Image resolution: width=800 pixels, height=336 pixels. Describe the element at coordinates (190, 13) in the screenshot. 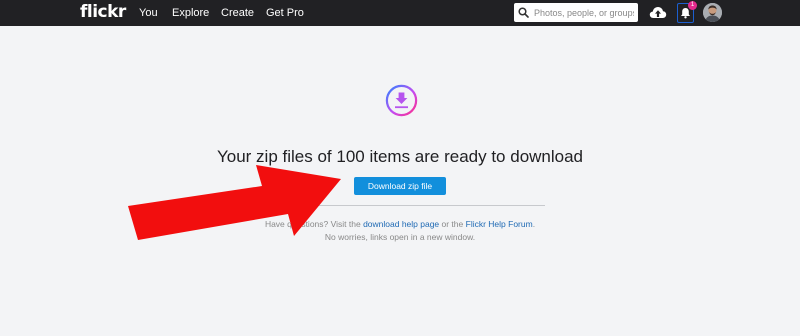

I see `nav-explore: Explore` at that location.